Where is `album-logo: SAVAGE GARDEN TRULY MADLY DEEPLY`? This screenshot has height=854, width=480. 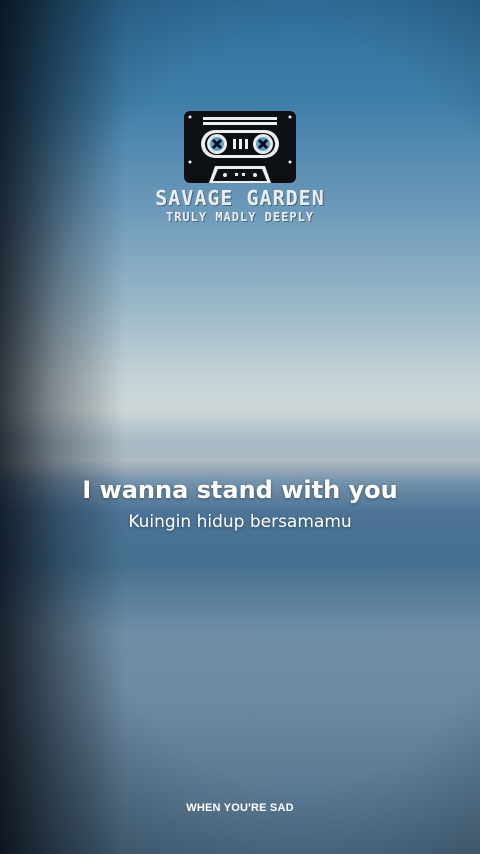
album-logo: SAVAGE GARDEN TRULY MADLY DEEPLY is located at coordinates (240, 167).